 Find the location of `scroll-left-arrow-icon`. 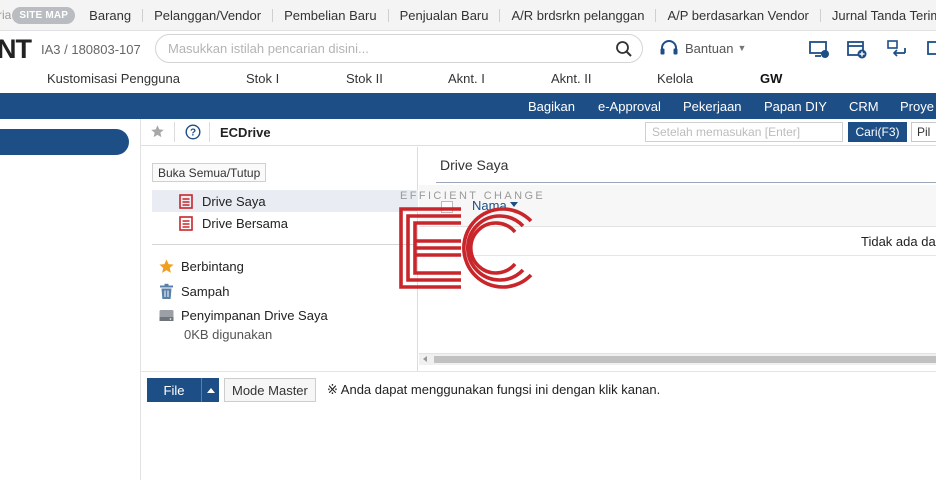

scroll-left-arrow-icon is located at coordinates (425, 359).